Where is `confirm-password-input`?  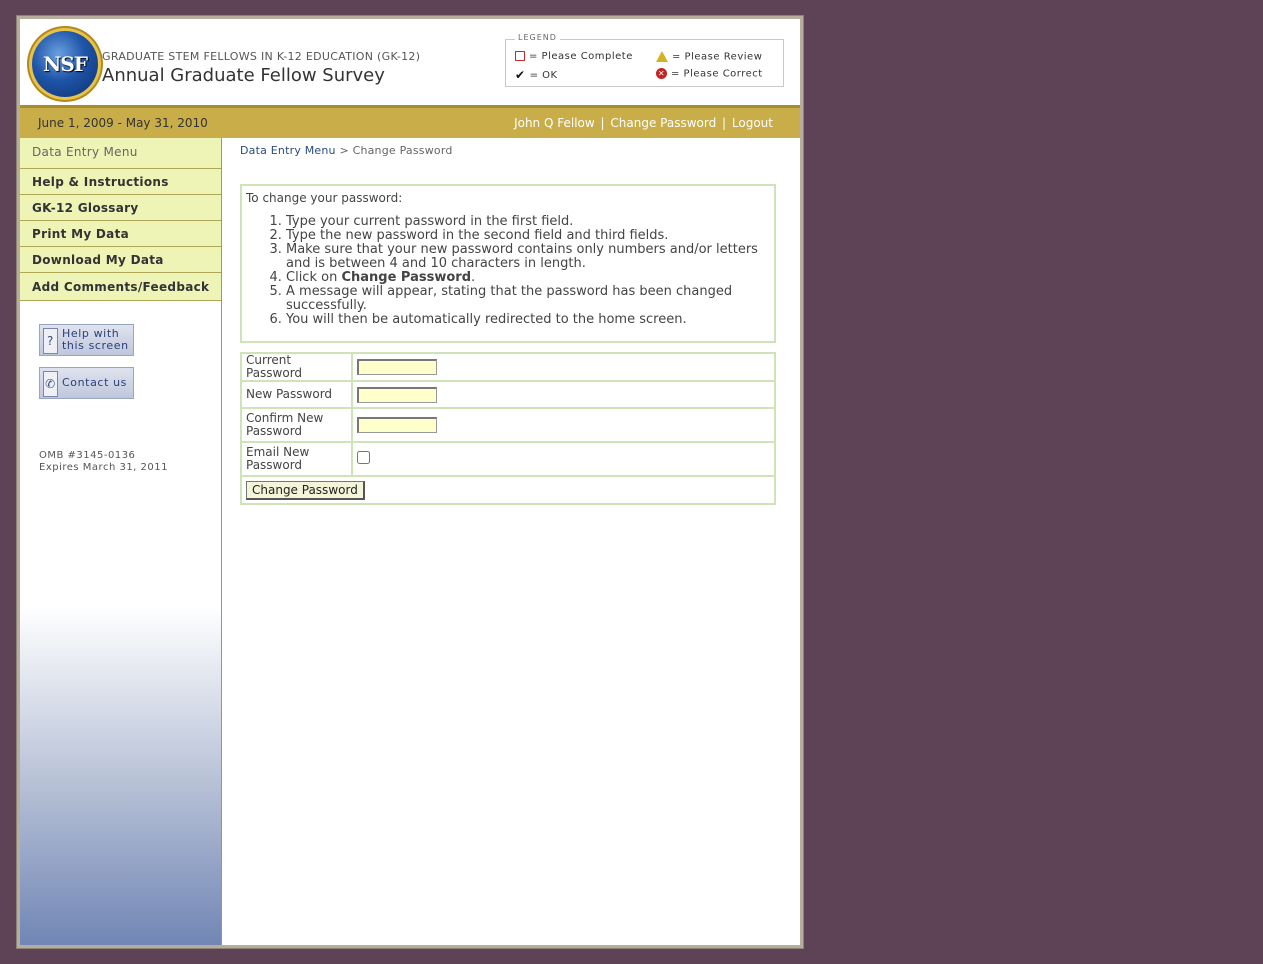 confirm-password-input is located at coordinates (397, 425).